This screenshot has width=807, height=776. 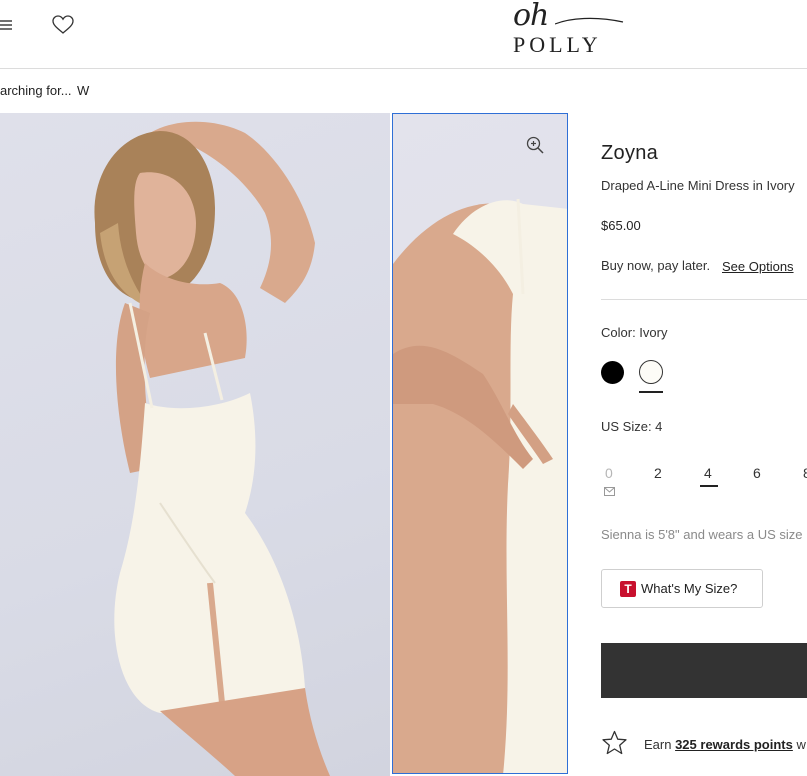 I want to click on product-subtitle: Draped A-Line Mini Dress in Ivory, so click(x=698, y=185).